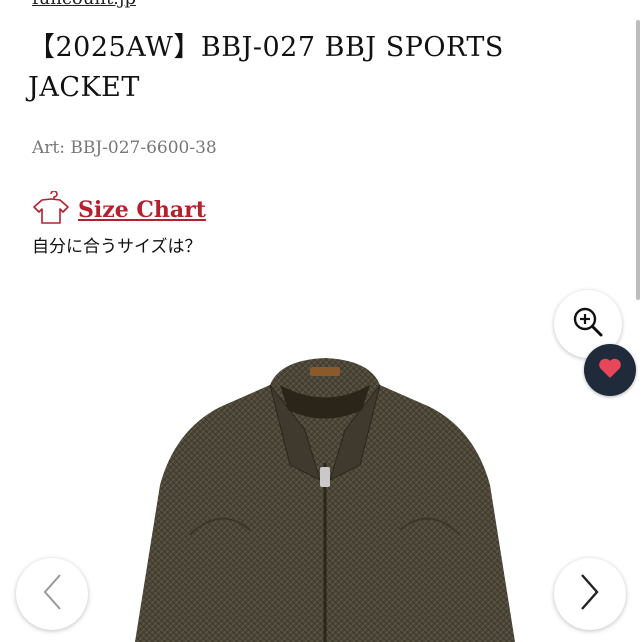  I want to click on article-number: Art: BBJ-027-6600-38, so click(124, 148).